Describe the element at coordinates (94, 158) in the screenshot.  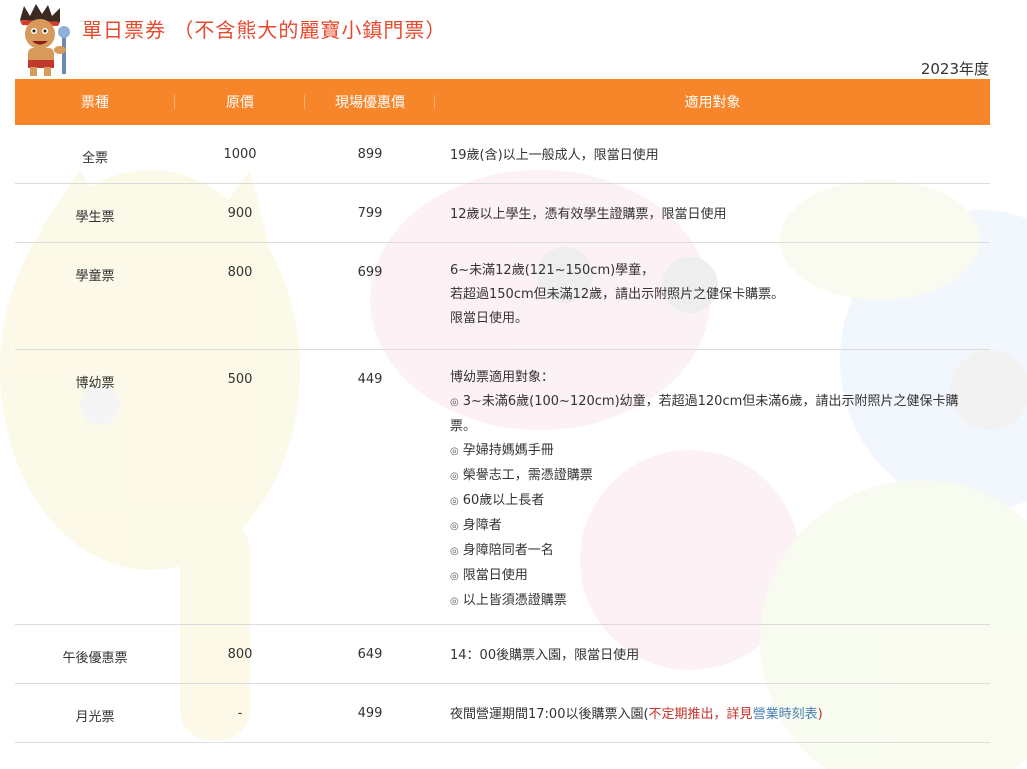
I see `ticket-type: 全票` at that location.